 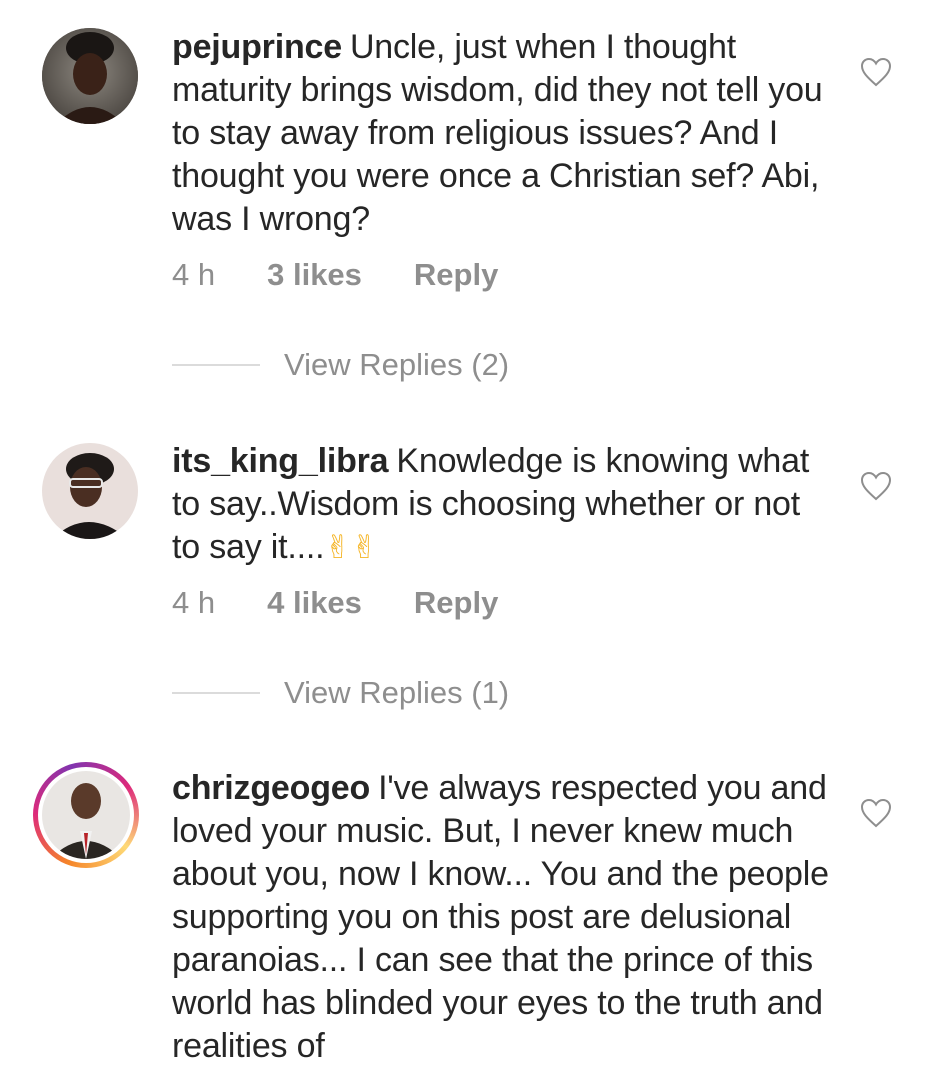 I want to click on comment-username: its_king_libra, so click(x=280, y=461).